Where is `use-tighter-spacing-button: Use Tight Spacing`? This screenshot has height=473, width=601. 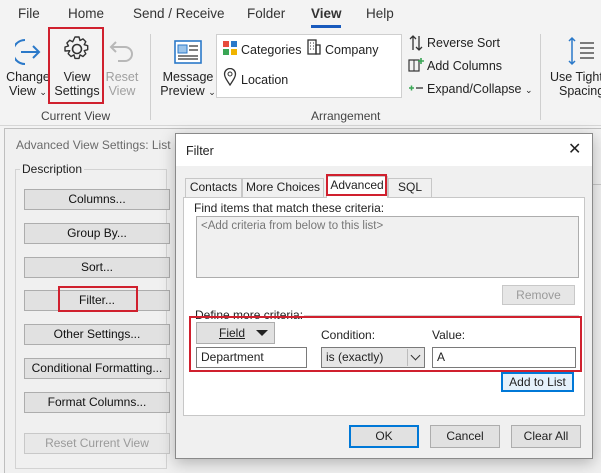 use-tighter-spacing-button: Use Tight Spacing is located at coordinates (575, 84).